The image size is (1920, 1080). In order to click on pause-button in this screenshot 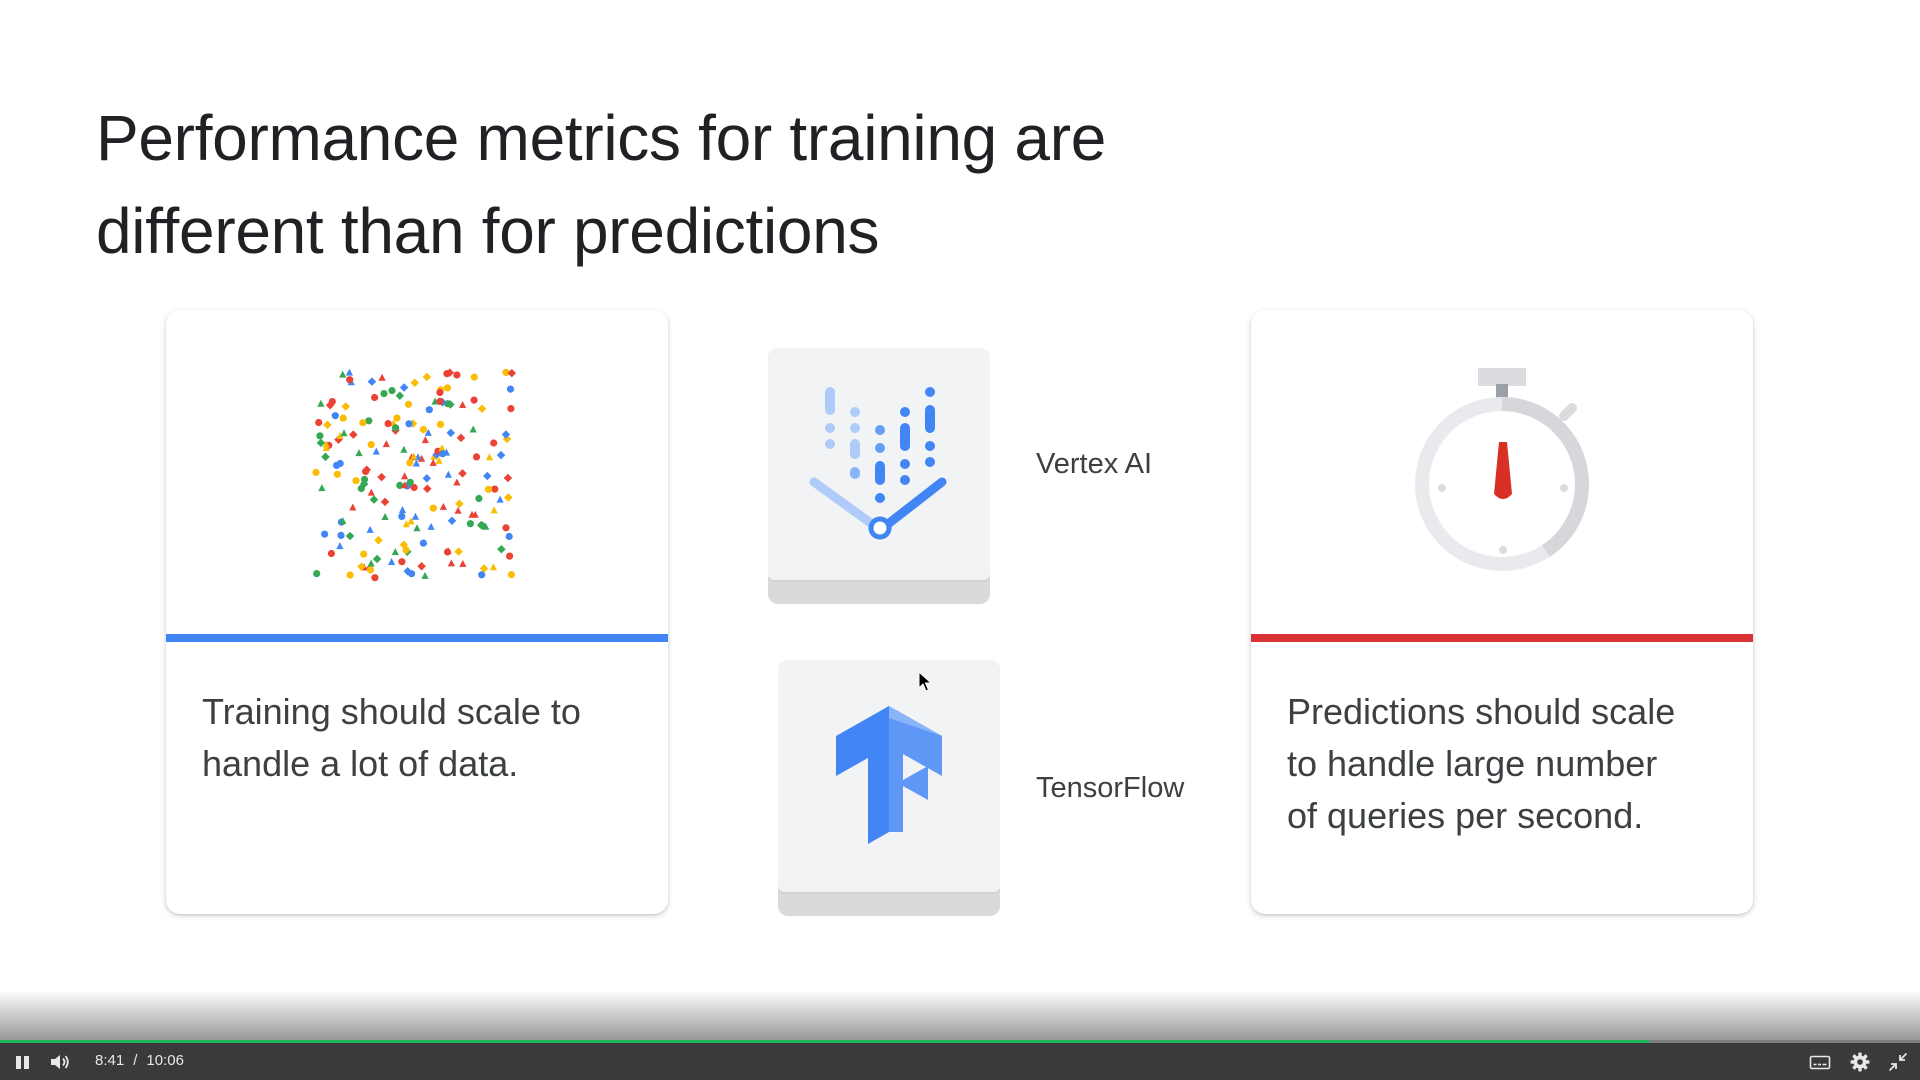, I will do `click(23, 1062)`.